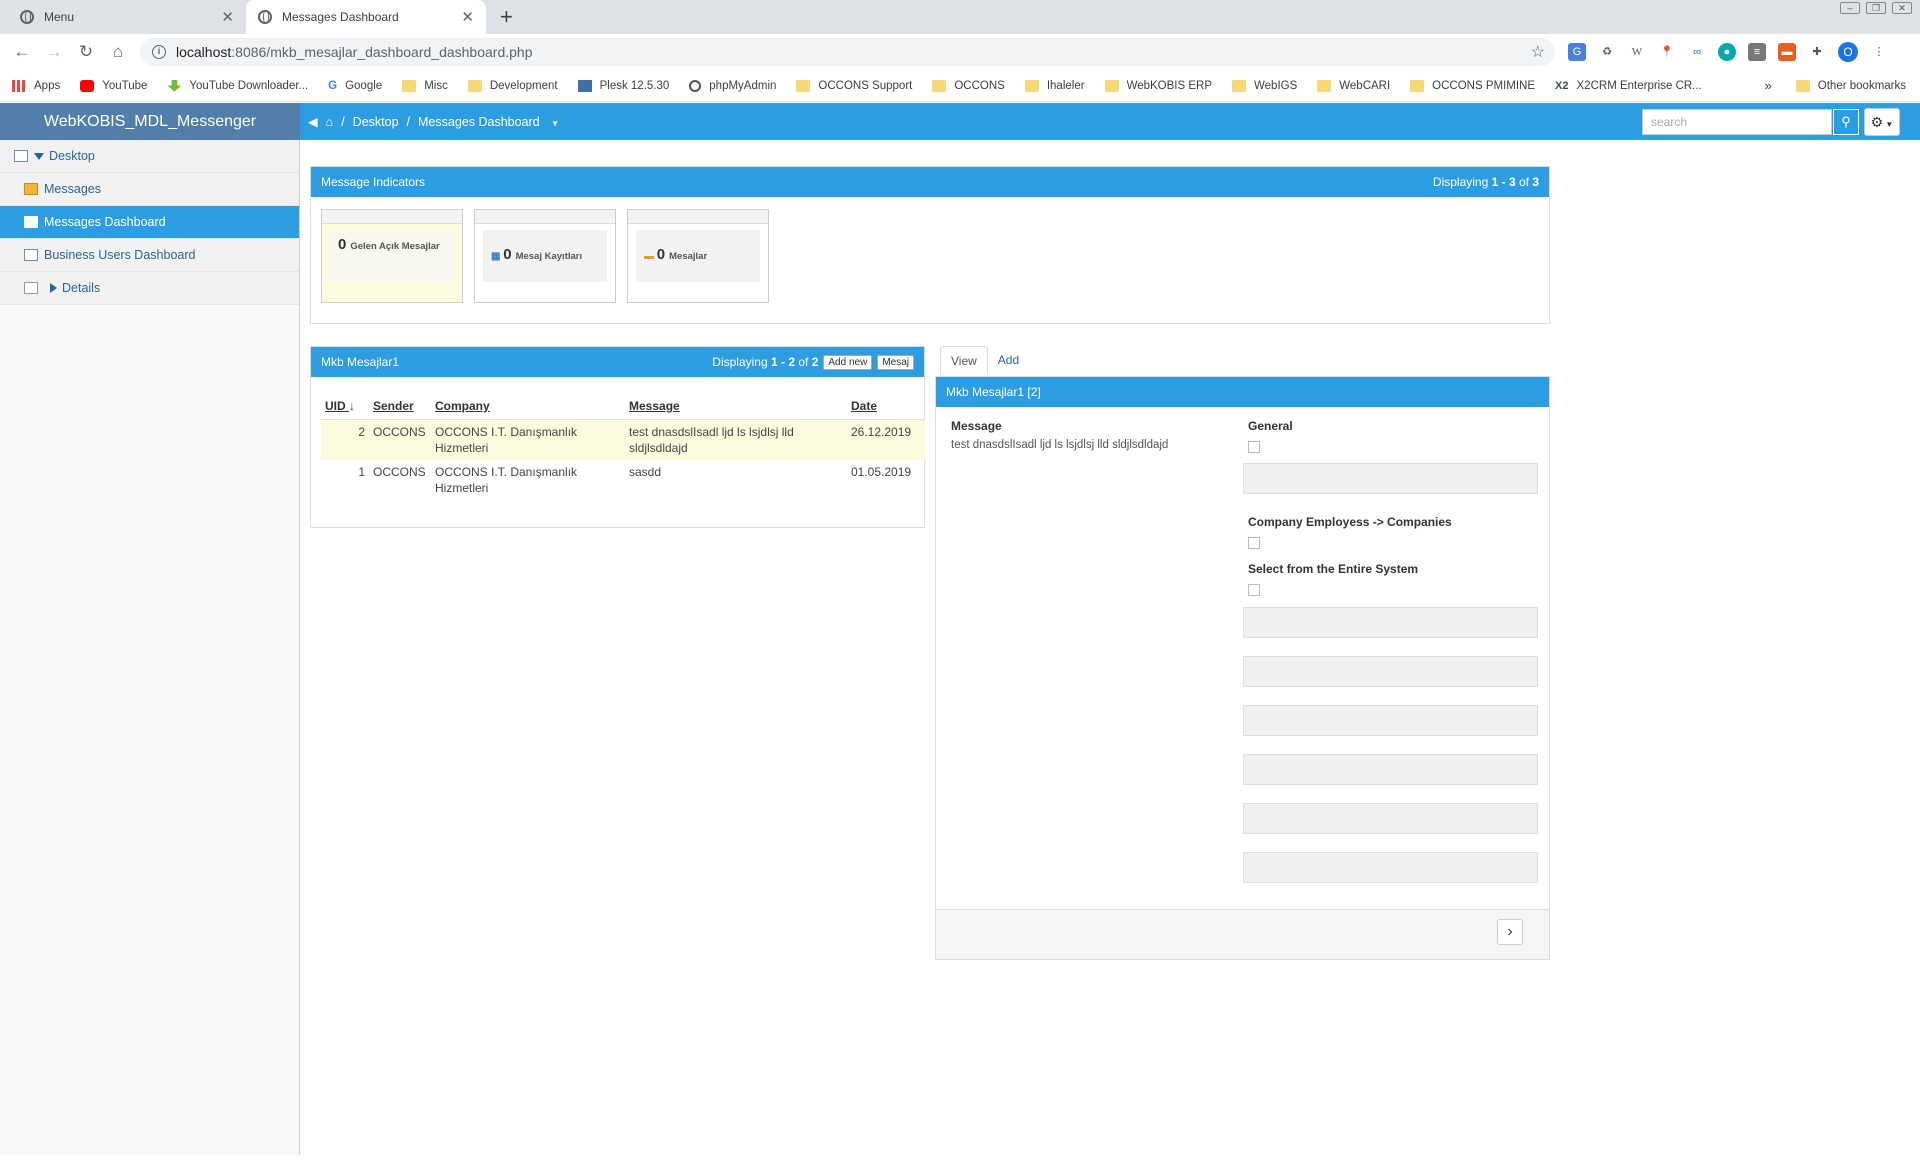 This screenshot has height=1160, width=1920. Describe the element at coordinates (1848, 52) in the screenshot. I see `profile-avatar: O` at that location.